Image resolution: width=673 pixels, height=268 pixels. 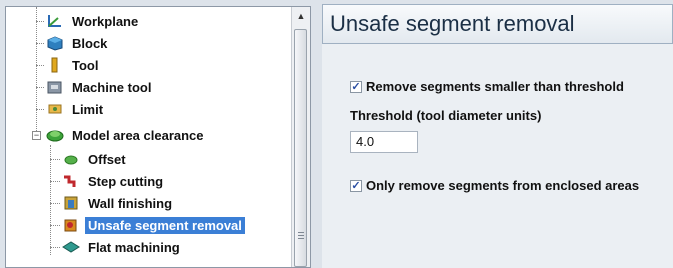 I want to click on remove-segments-checkbox-row: ✓ Remove segments smaller than threshold, so click(x=487, y=86).